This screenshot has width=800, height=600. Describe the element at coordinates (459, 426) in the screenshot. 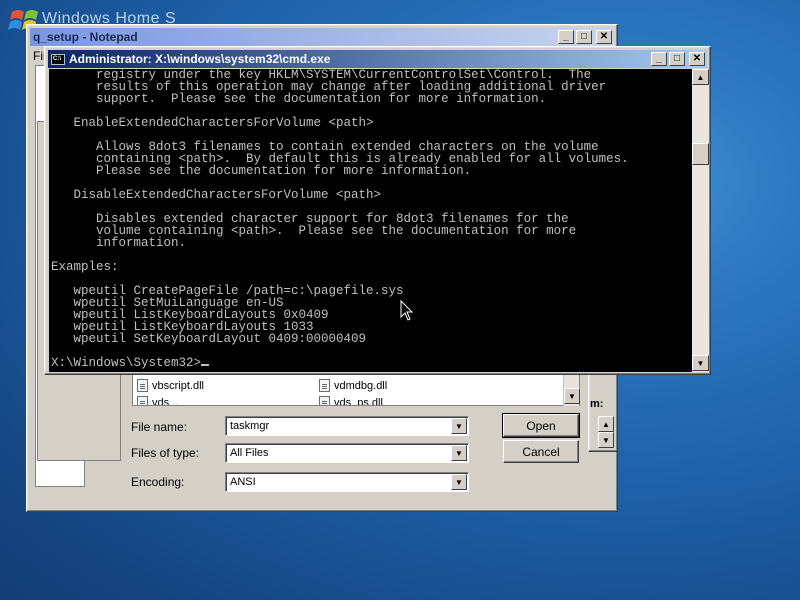

I see `file-name-dropdown-icon: ▼` at that location.